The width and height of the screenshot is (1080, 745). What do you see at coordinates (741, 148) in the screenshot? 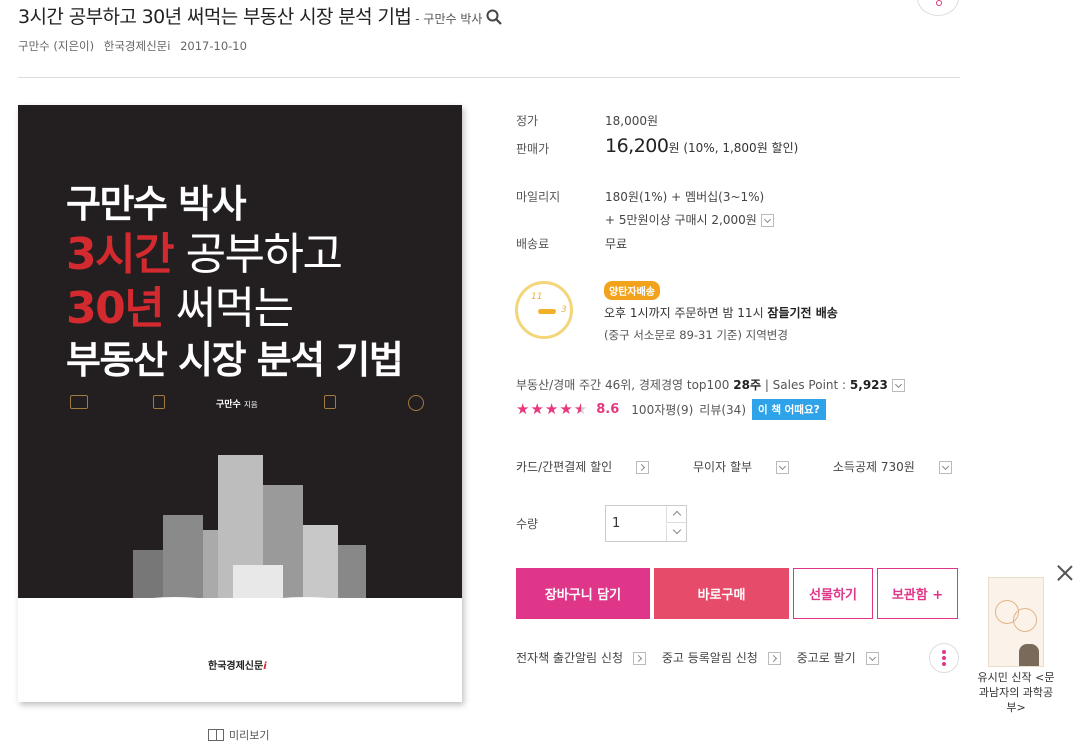
I see `discount-info: (10%, 1,800원 할인)` at bounding box center [741, 148].